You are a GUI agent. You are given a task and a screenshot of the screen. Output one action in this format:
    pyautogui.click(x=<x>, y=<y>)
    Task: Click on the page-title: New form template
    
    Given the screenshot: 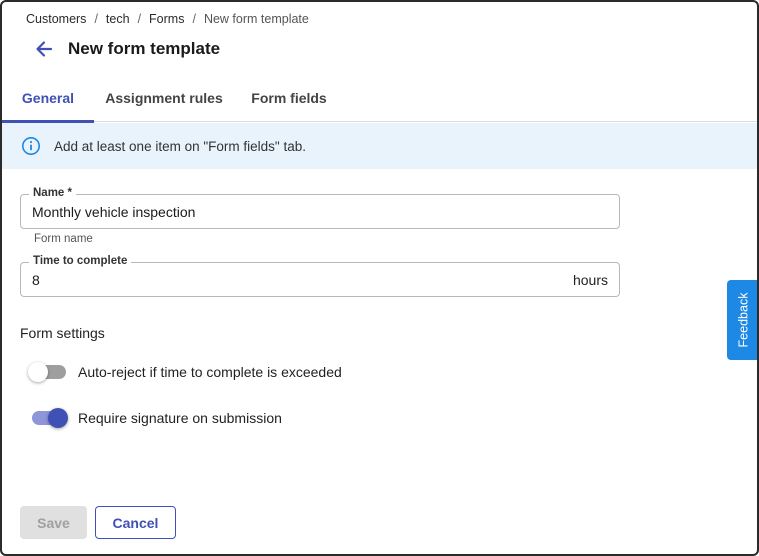 What is the action you would take?
    pyautogui.click(x=144, y=48)
    